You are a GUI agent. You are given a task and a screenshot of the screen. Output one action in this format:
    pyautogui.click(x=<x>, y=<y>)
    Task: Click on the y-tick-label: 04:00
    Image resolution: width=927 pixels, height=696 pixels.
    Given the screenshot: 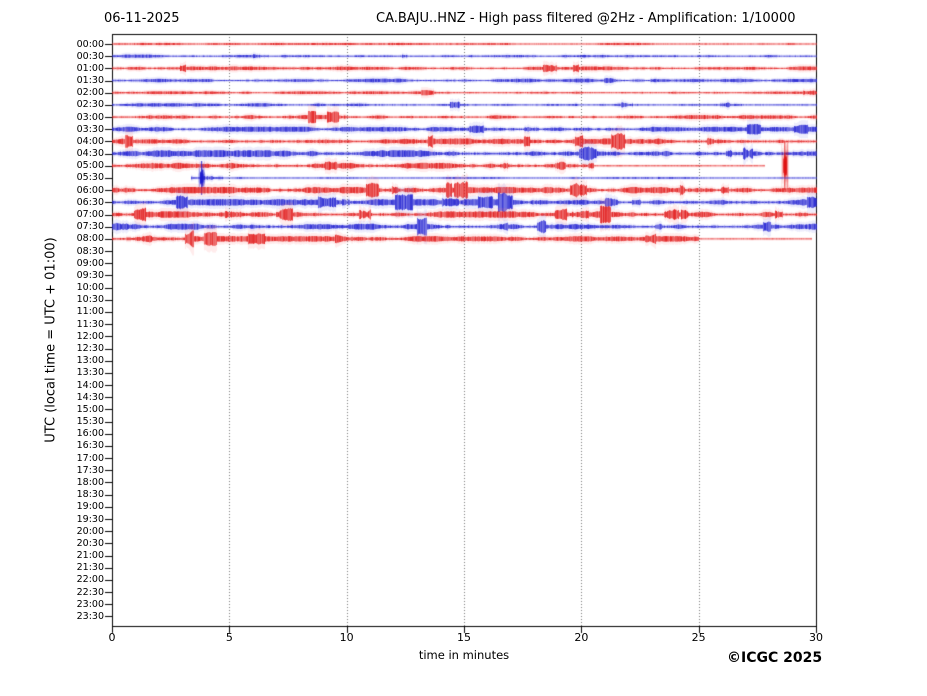 What is the action you would take?
    pyautogui.click(x=90, y=141)
    